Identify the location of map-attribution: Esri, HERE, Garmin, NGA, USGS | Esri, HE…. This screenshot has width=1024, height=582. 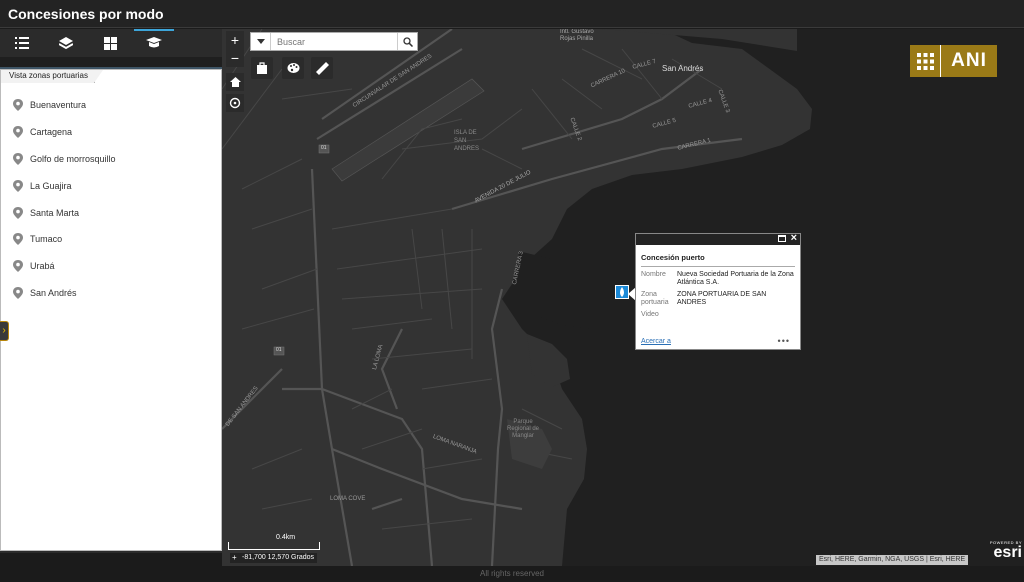
(892, 560).